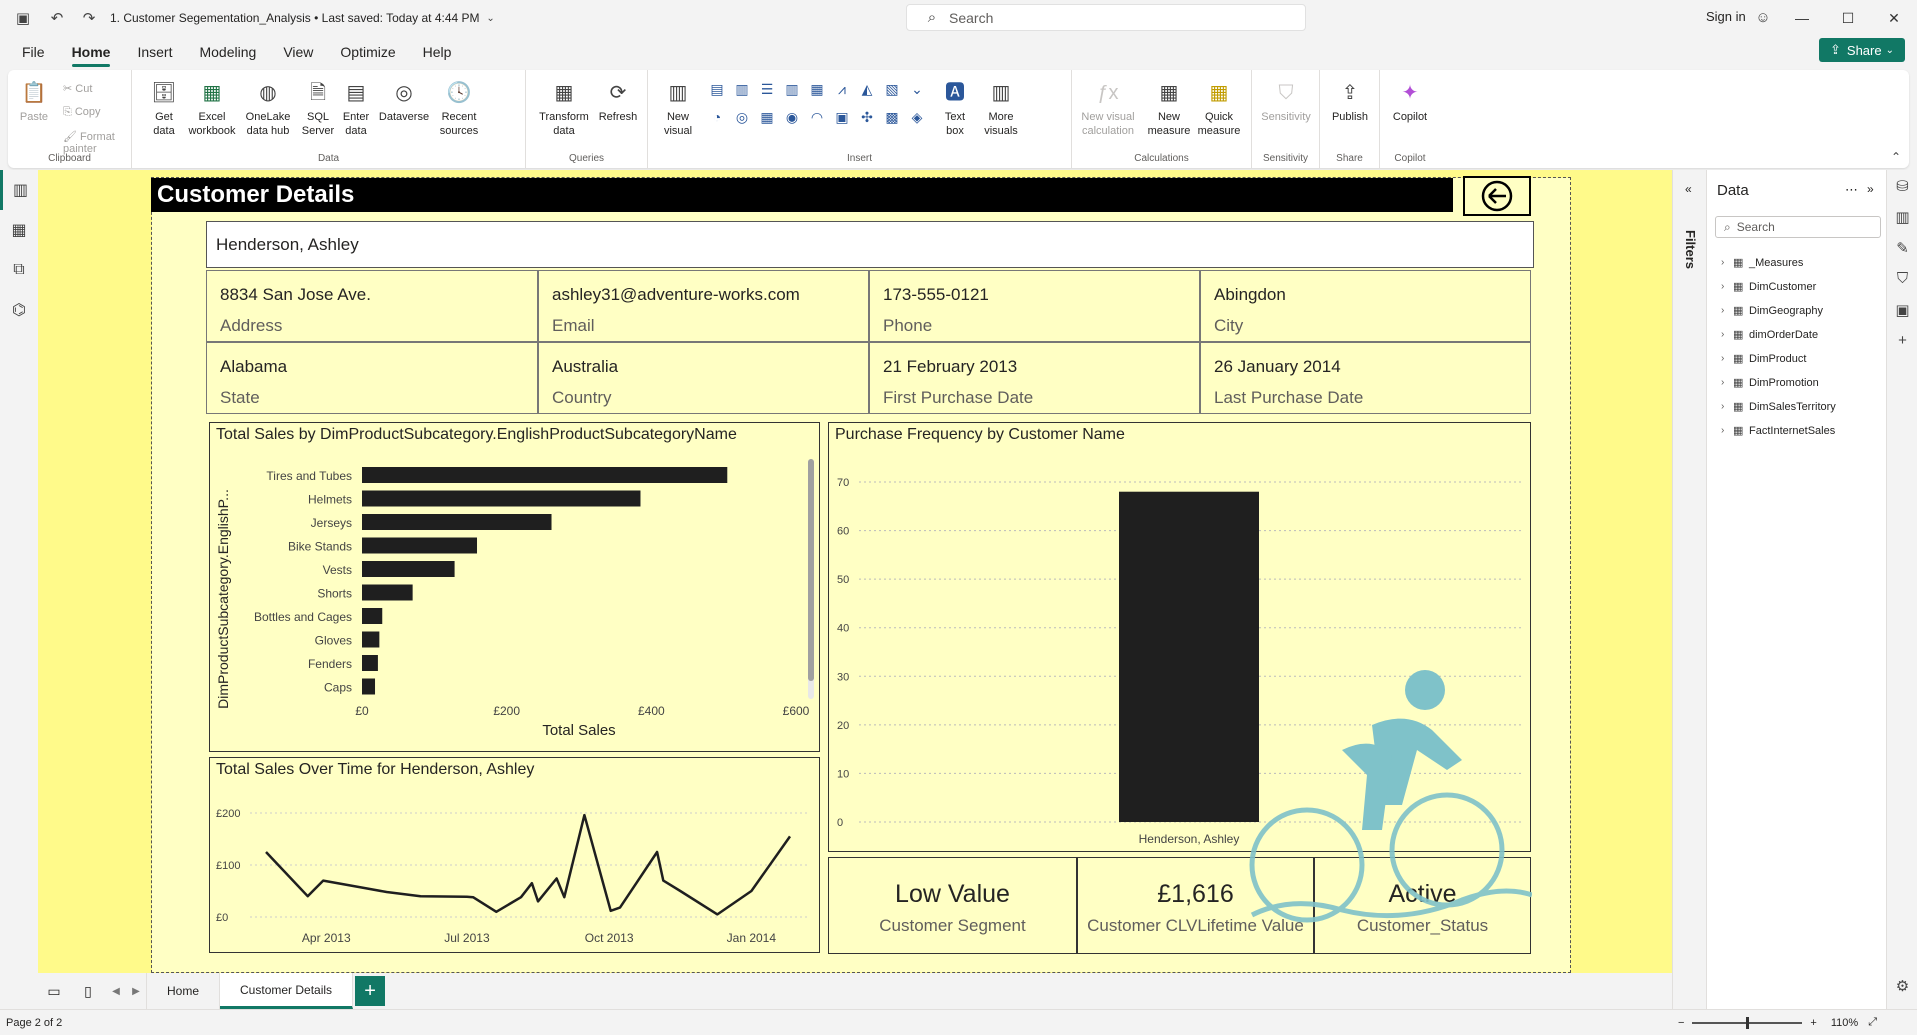 The image size is (1917, 1035). What do you see at coordinates (1763, 17) in the screenshot?
I see `account-icon: ☺` at bounding box center [1763, 17].